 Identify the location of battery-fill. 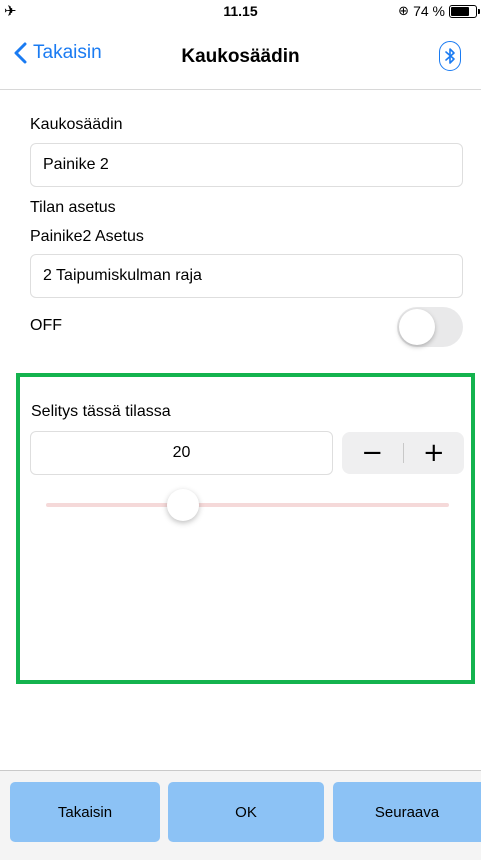
(460, 11).